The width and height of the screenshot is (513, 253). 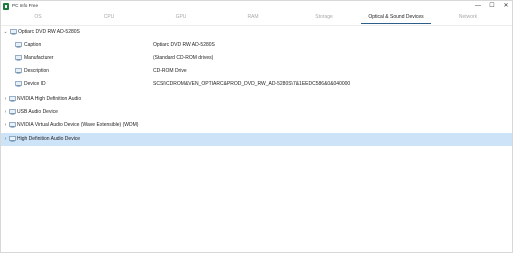 I want to click on property-row-description: Description CD-ROM Drive, so click(x=256, y=71).